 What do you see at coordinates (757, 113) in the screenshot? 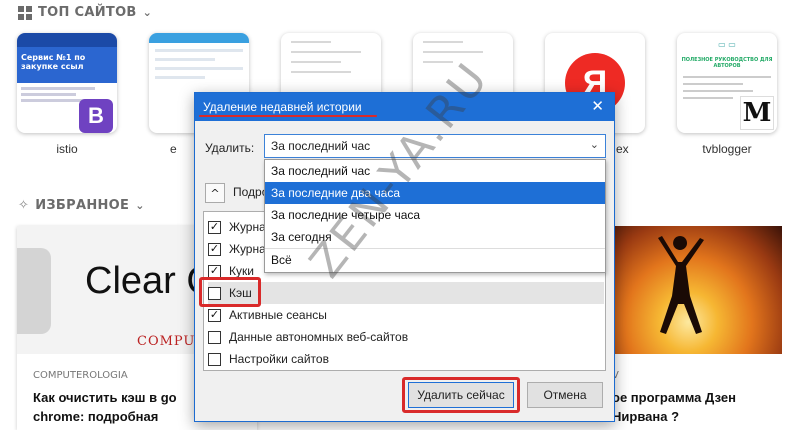
I see `tvblogger-logo-icon: M` at bounding box center [757, 113].